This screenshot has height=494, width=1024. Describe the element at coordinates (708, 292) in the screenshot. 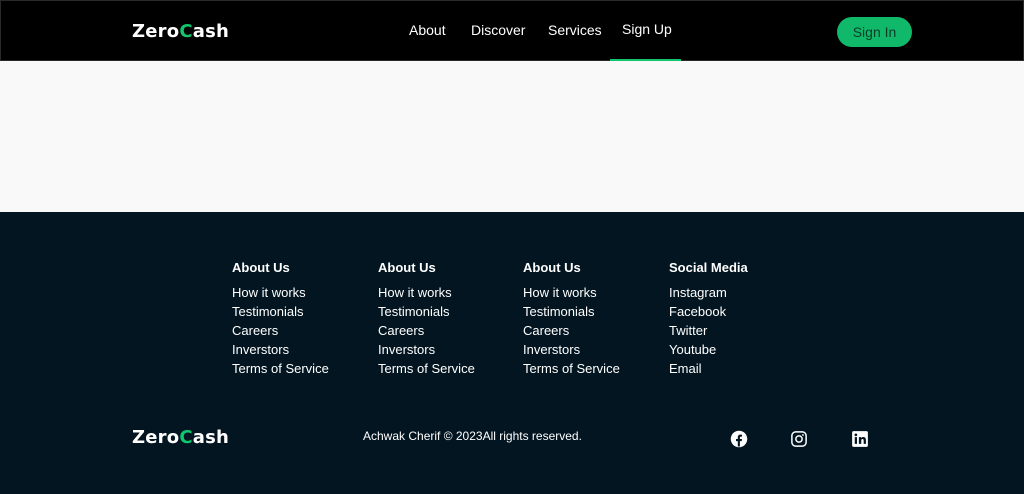

I see `footer-link-instagram: Instagram` at that location.